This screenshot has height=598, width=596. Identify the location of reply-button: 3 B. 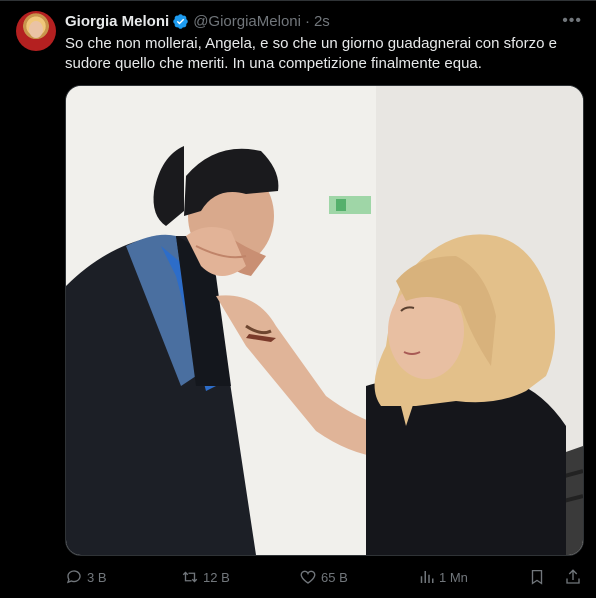
(123, 577).